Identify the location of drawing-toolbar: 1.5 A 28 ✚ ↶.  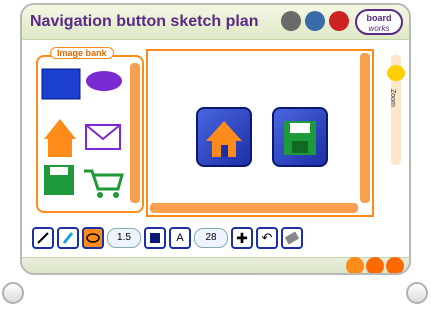
(207, 238).